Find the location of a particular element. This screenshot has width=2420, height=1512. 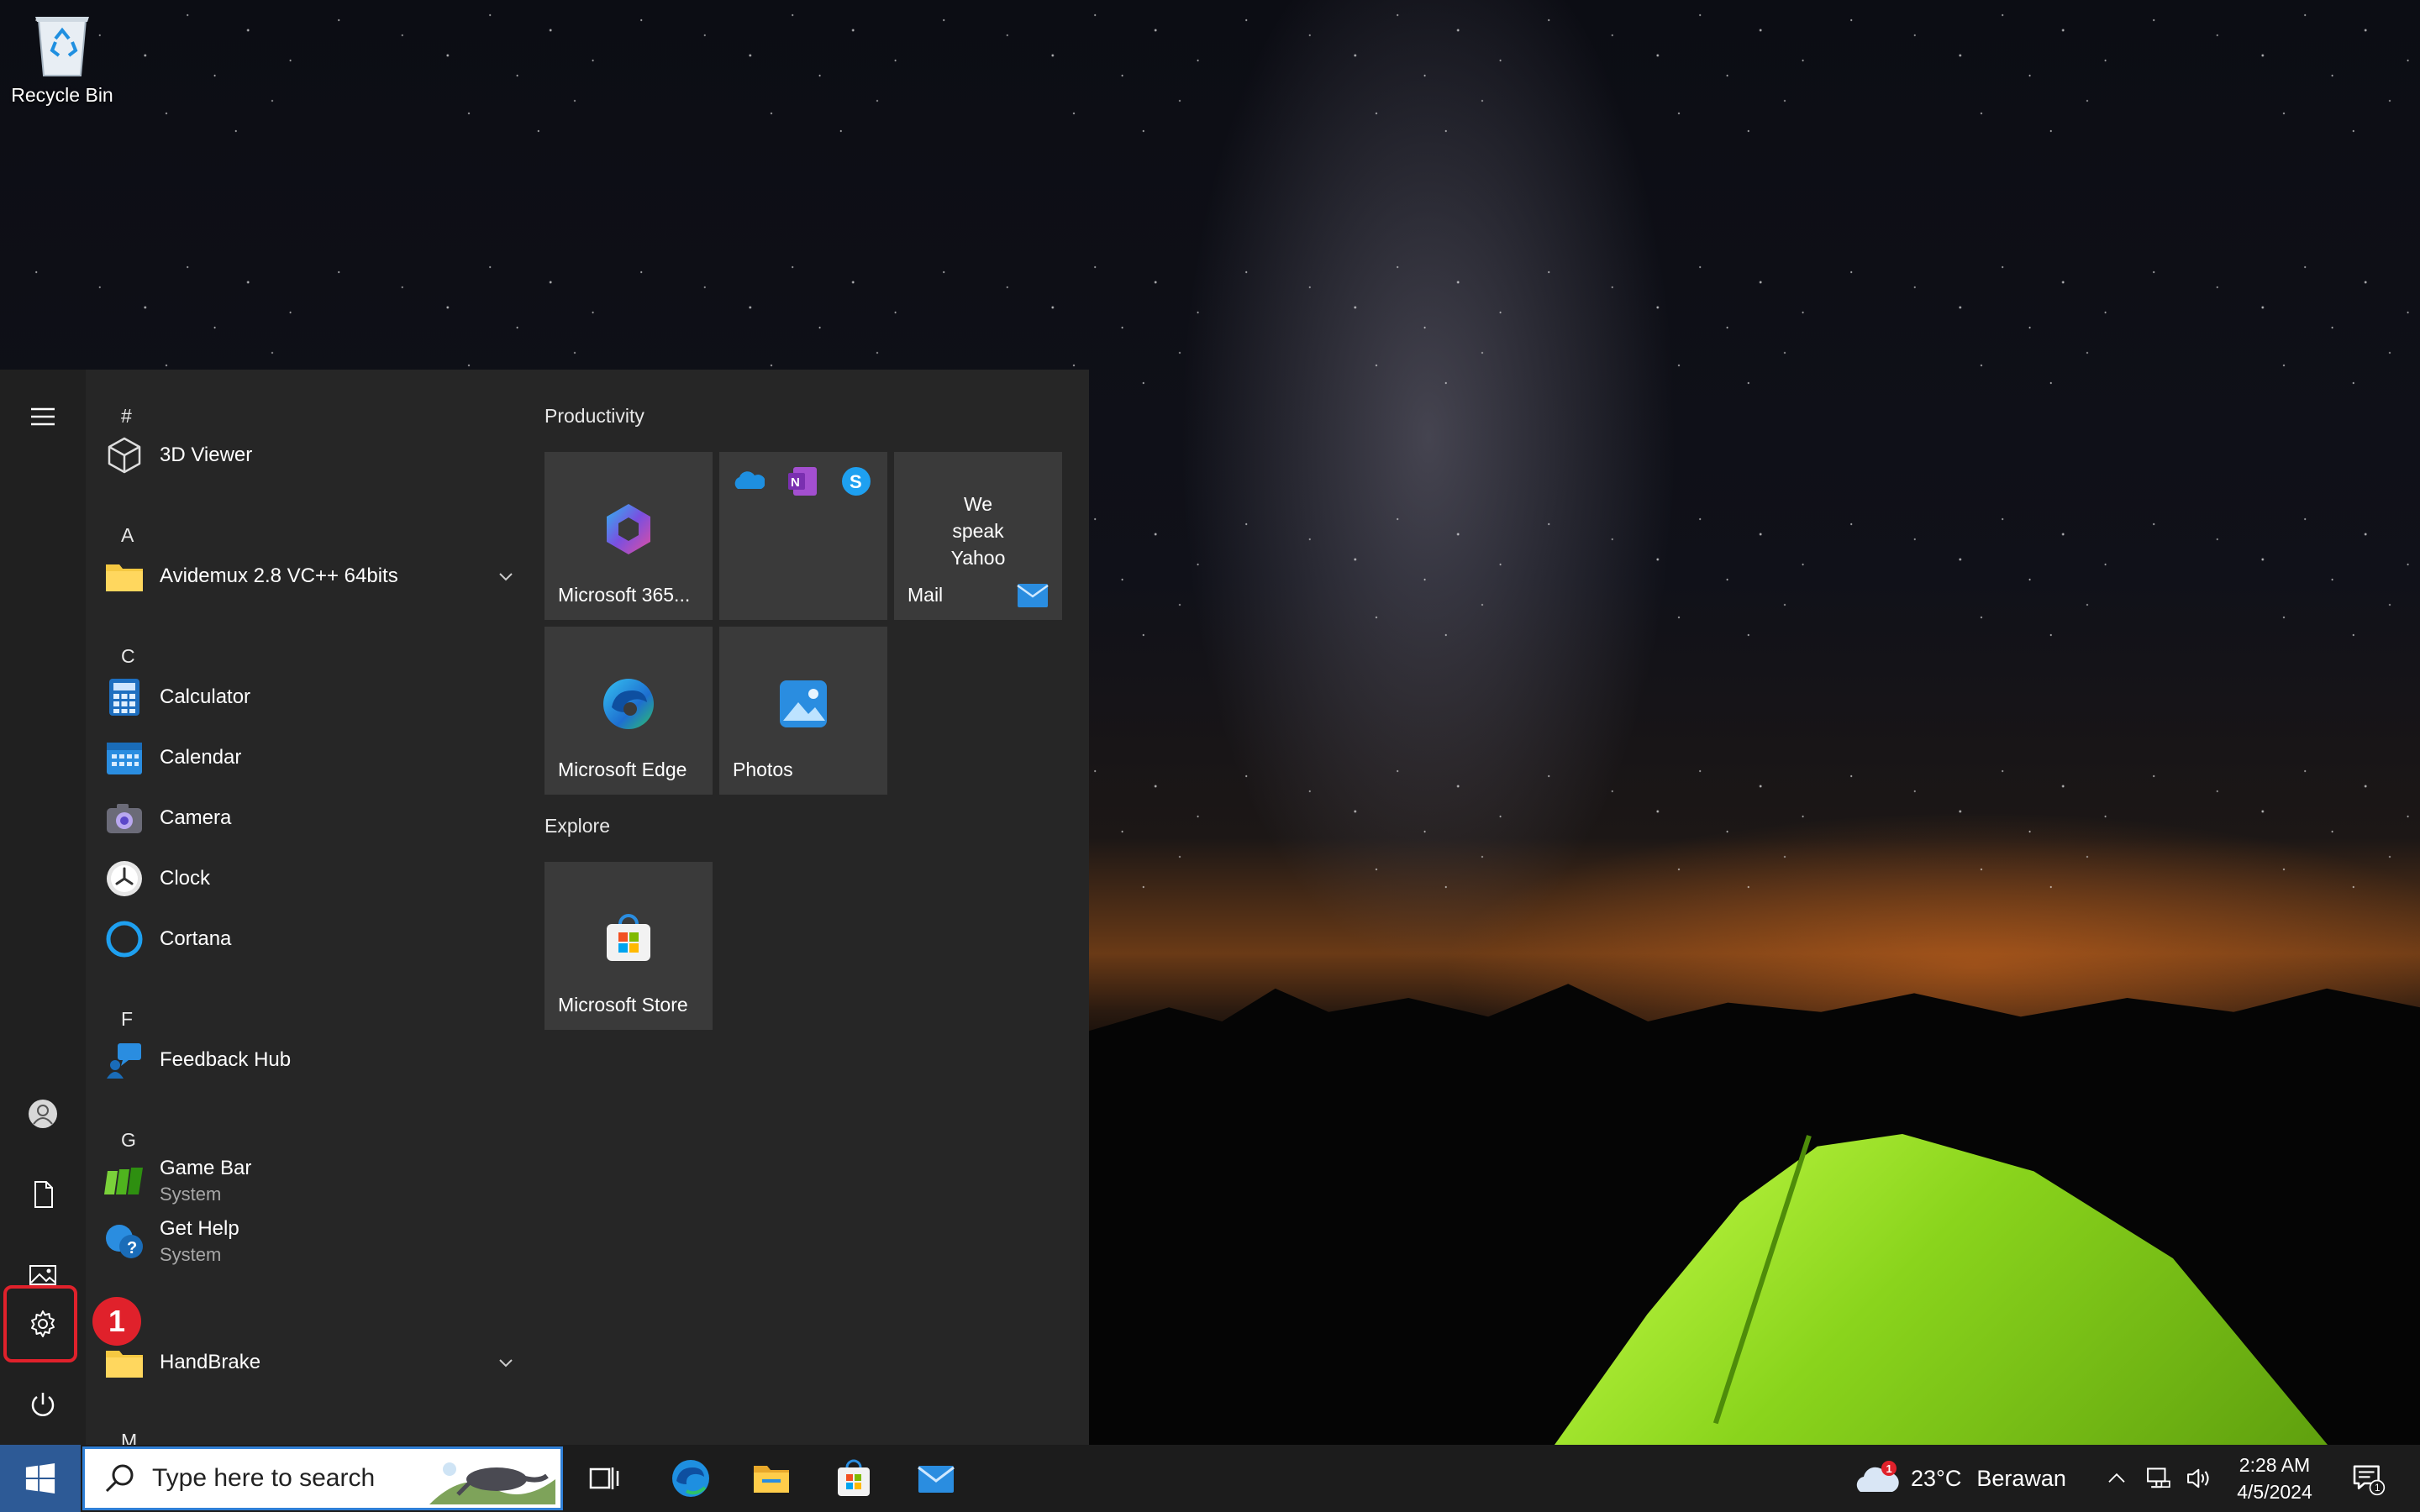

search-input is located at coordinates (294, 1478).